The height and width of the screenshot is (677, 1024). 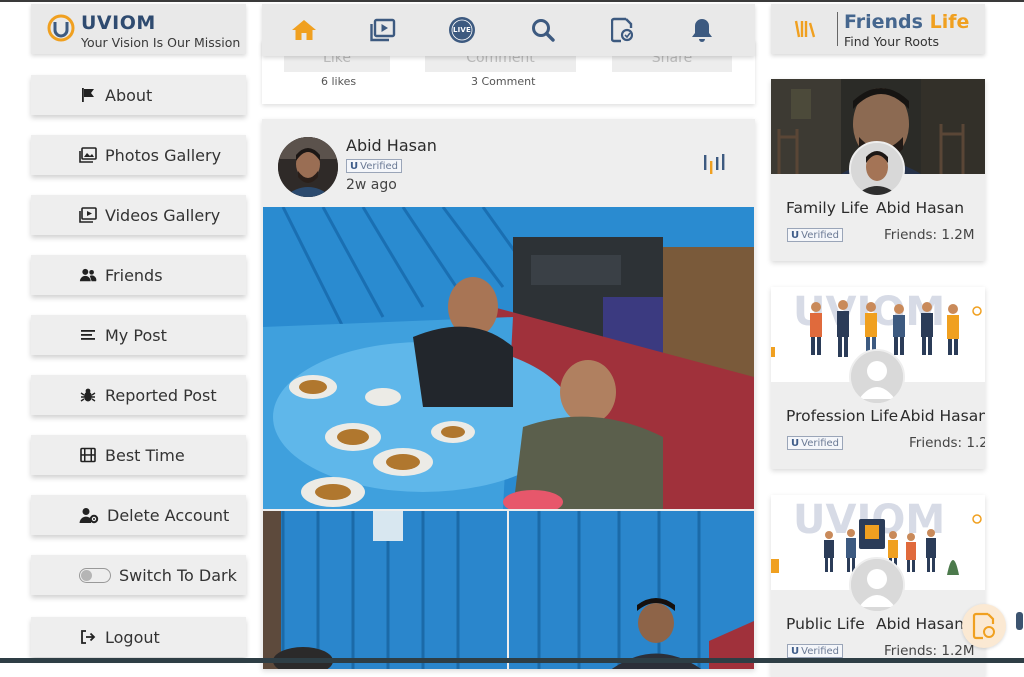 I want to click on bottom-border, so click(x=512, y=660).